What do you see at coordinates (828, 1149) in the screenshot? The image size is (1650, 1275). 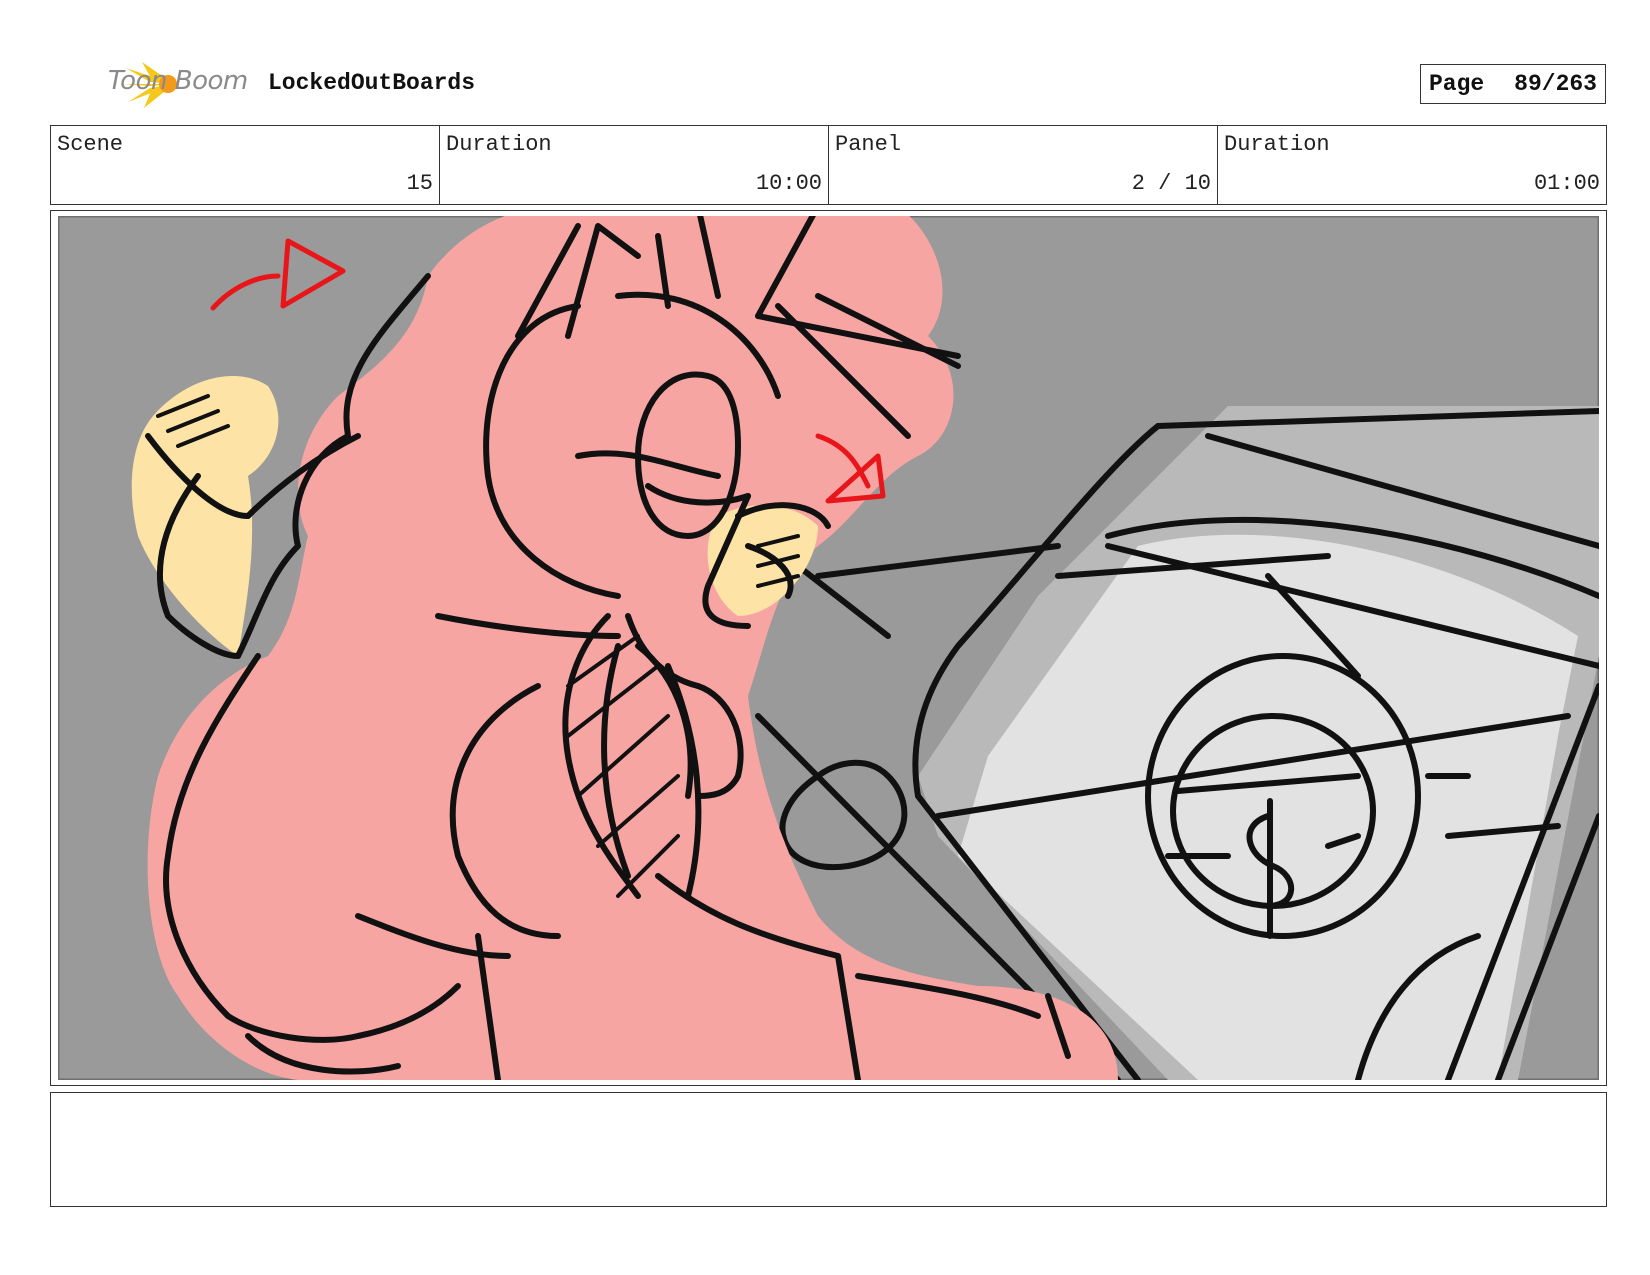 I see `notes-box` at bounding box center [828, 1149].